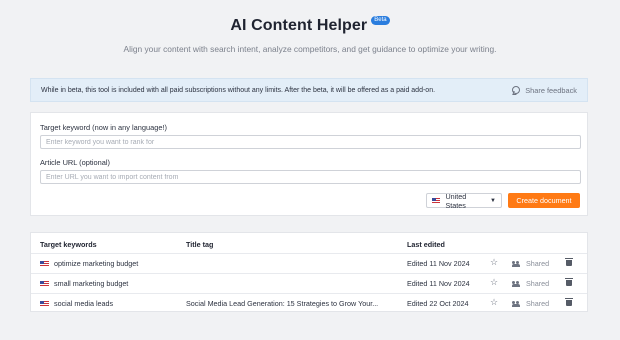  What do you see at coordinates (103, 127) in the screenshot?
I see `keyword-label: Target keyword (now in any language!)` at bounding box center [103, 127].